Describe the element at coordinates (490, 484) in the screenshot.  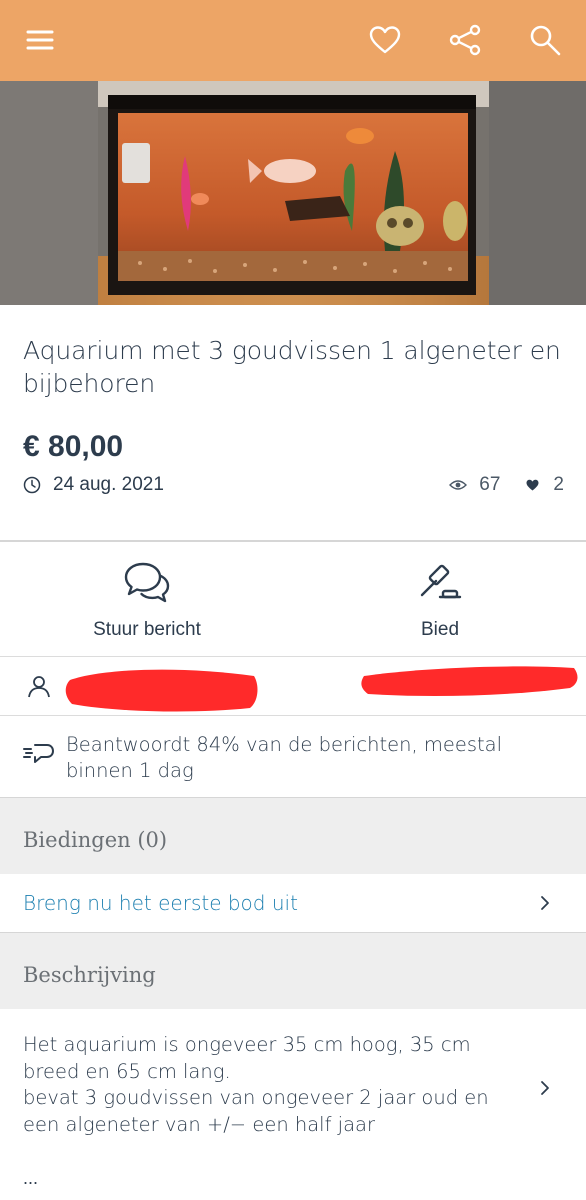
I see `view-count: 67` at that location.